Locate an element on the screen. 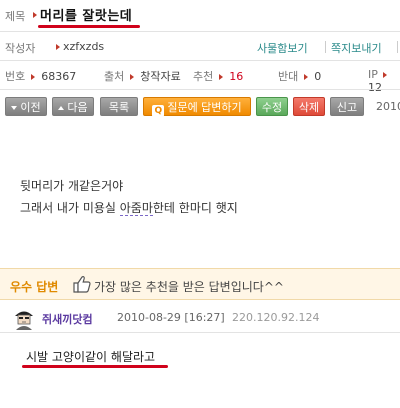 This screenshot has width=400, height=408. author-label: 작성자 is located at coordinates (20, 48).